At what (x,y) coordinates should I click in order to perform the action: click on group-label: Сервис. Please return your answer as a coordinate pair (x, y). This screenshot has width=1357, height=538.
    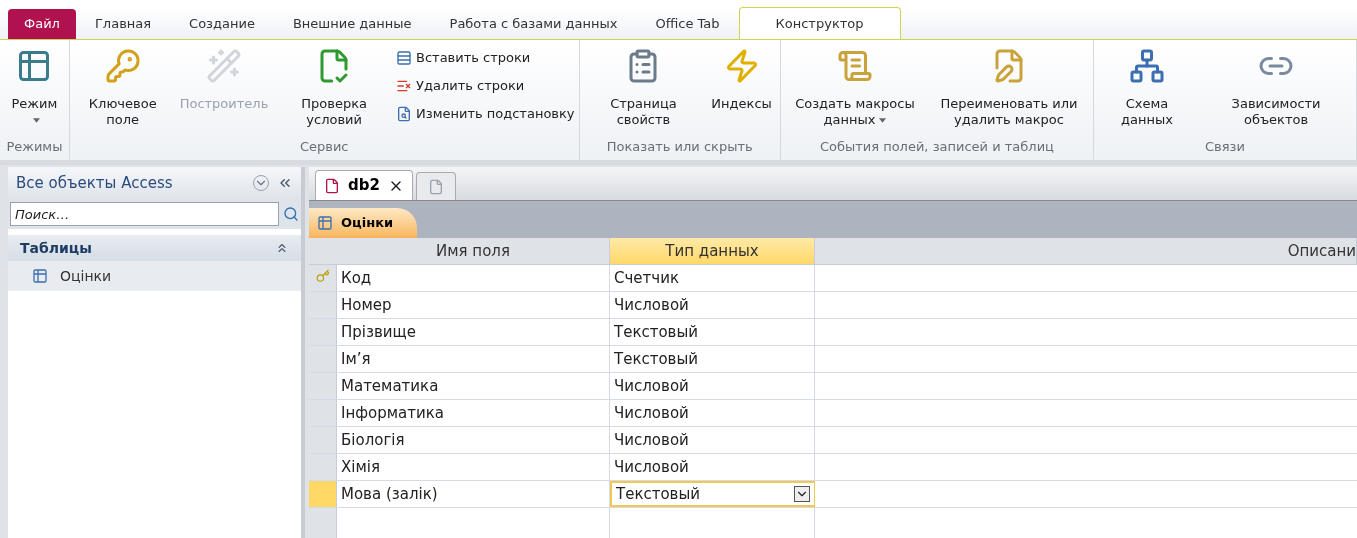
    Looking at the image, I should click on (324, 146).